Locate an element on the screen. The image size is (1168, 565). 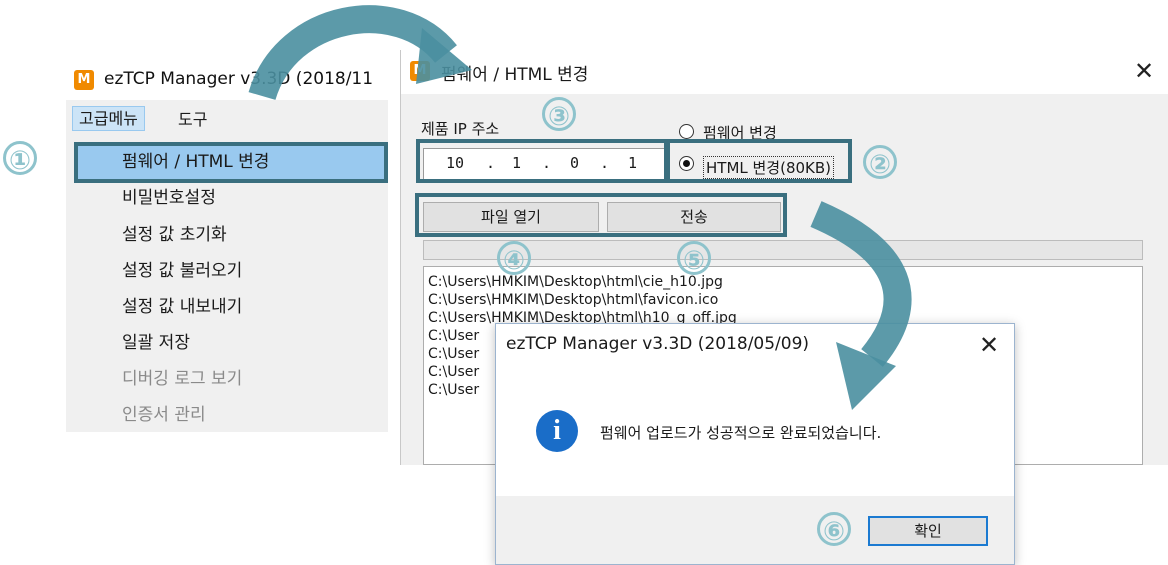
arrow-menu-to-dialog is located at coordinates (352, 53).